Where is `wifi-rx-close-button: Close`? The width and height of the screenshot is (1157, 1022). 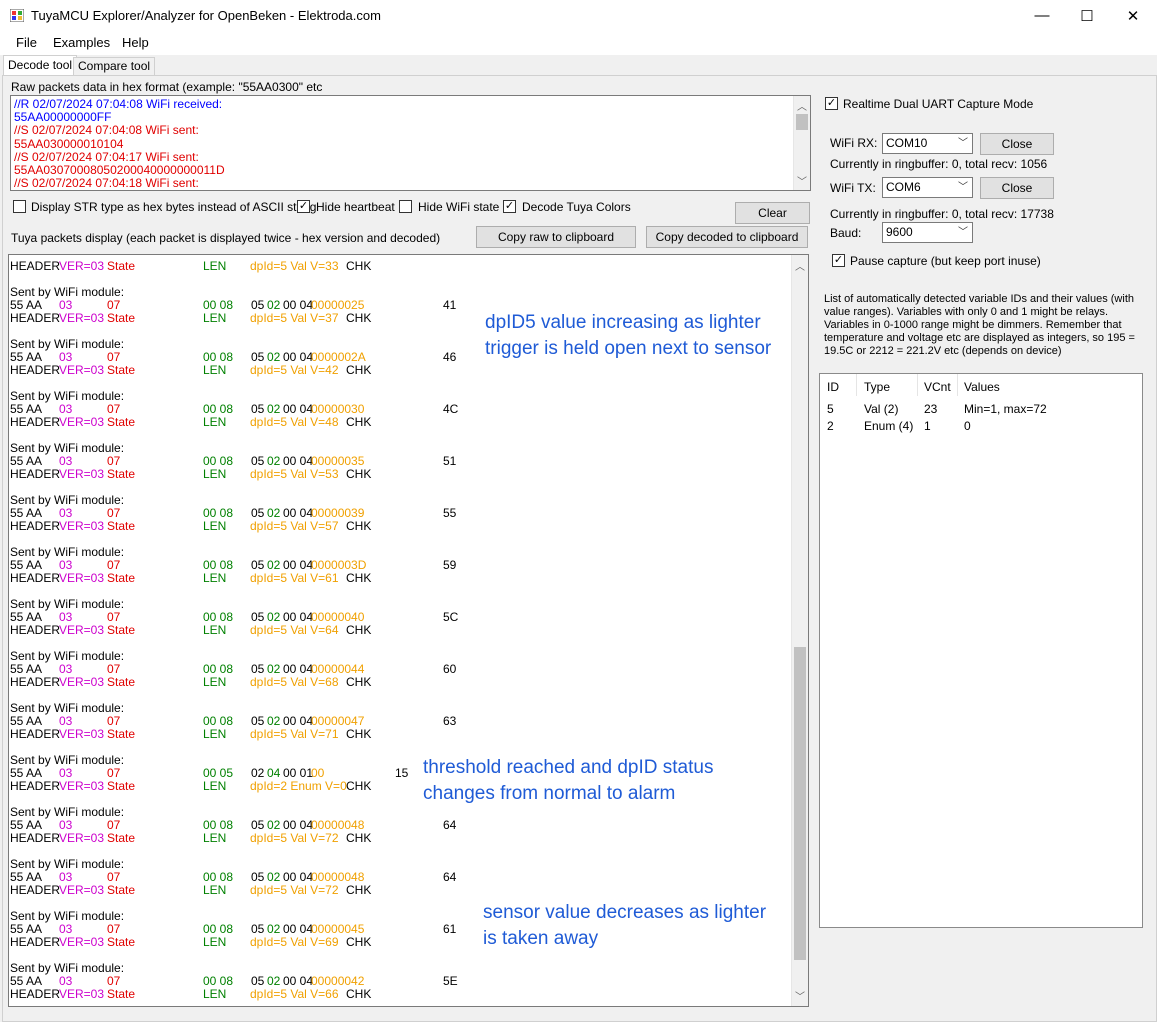
wifi-rx-close-button: Close is located at coordinates (1017, 144).